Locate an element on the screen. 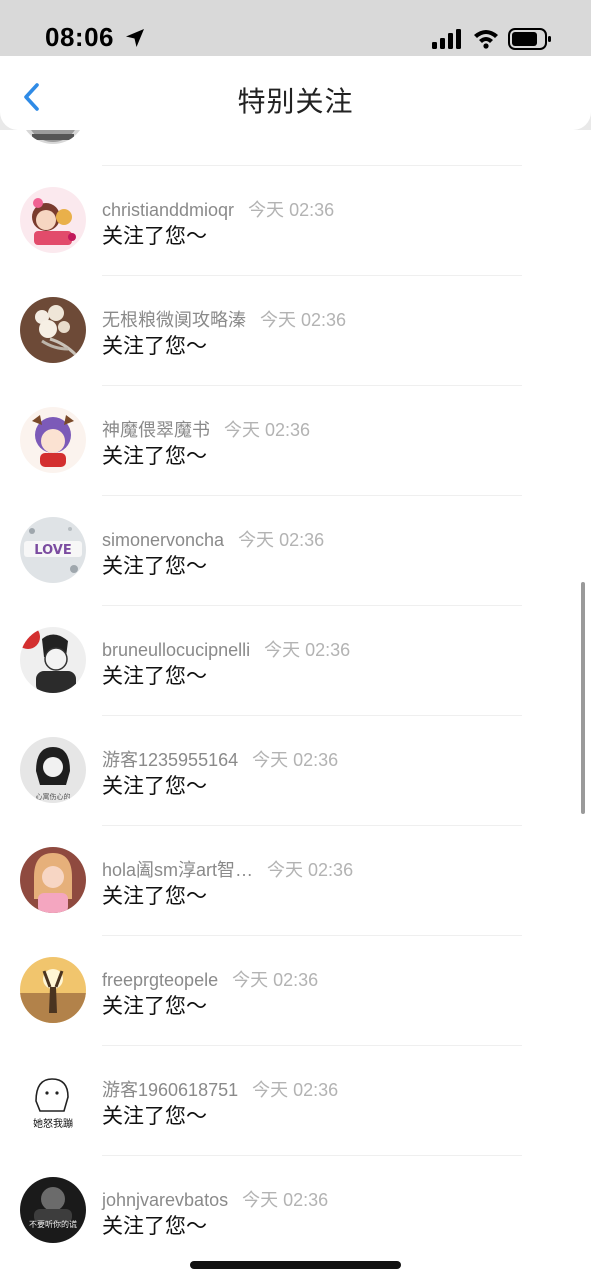  battery-icon is located at coordinates (529, 39).